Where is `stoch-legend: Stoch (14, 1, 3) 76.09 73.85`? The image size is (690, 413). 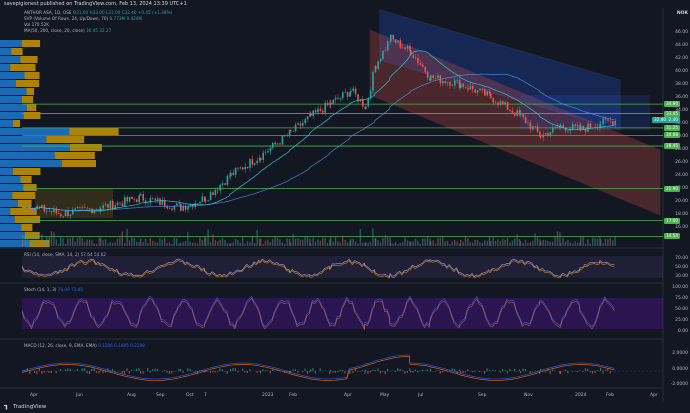
stoch-legend: Stoch (14, 1, 3) 76.09 73.85 is located at coordinates (53, 289).